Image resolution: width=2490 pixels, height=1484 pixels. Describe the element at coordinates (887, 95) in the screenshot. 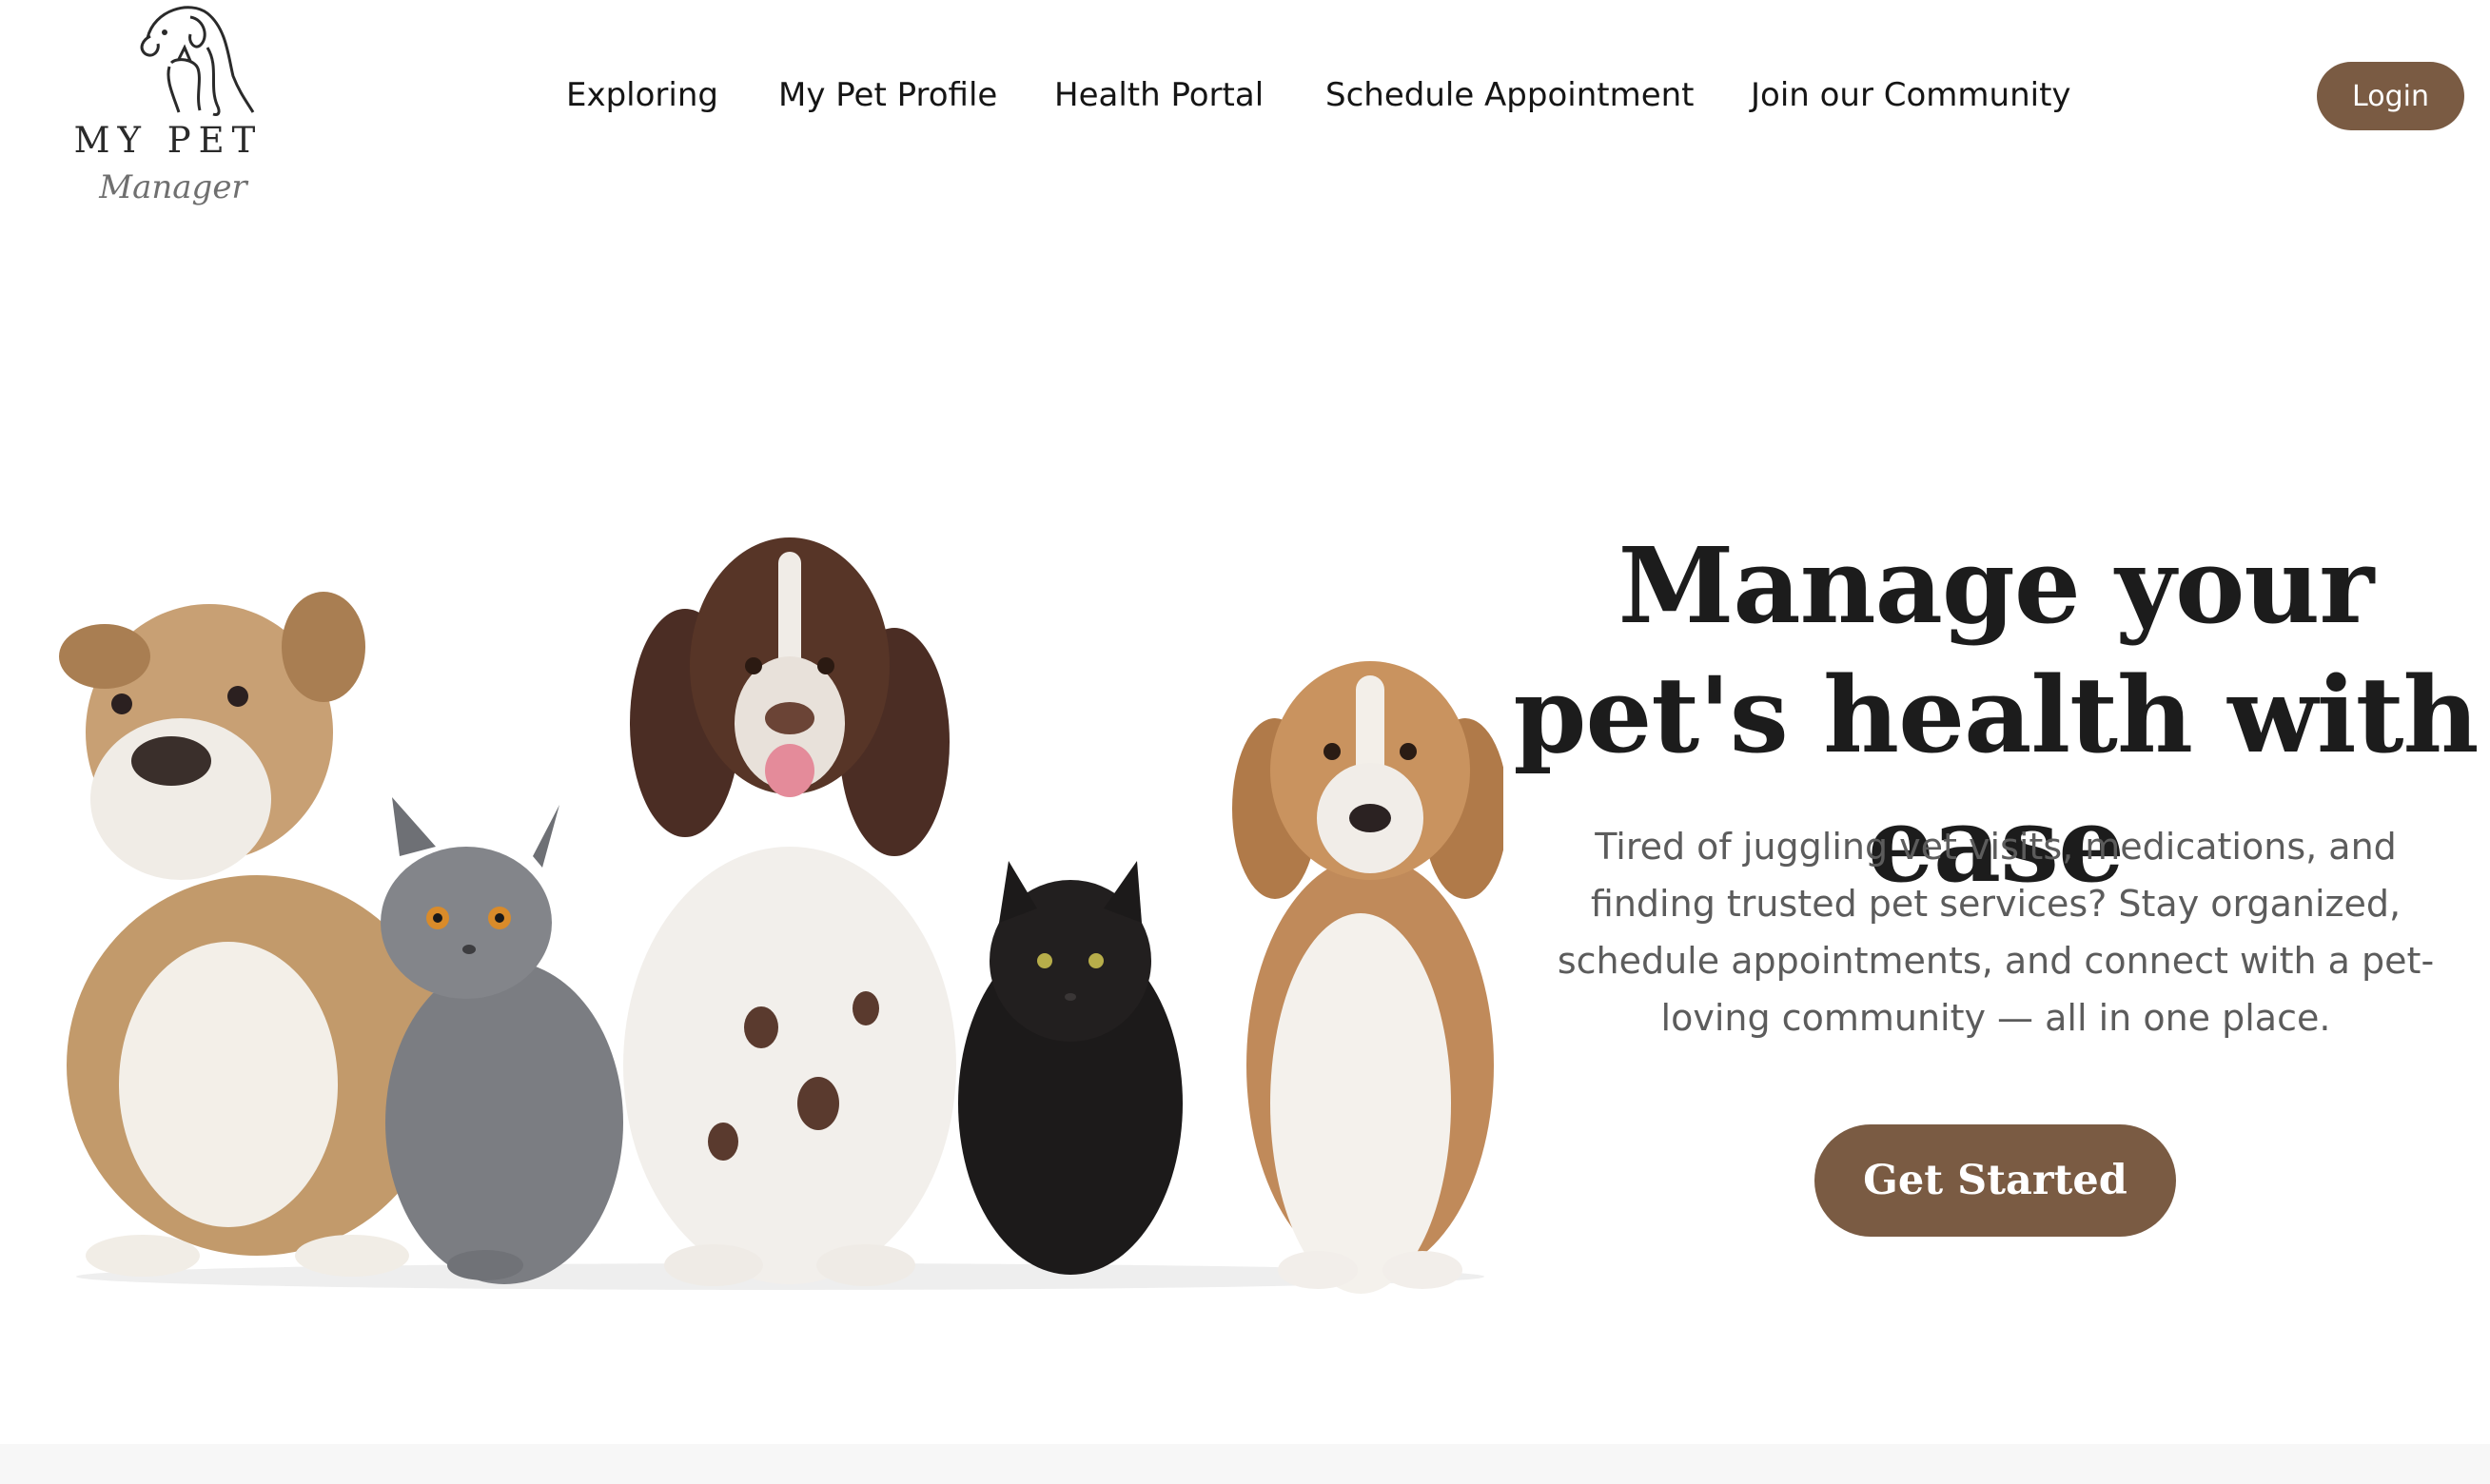

I see `nav-item-my-pet-profile: My Pet Profile` at that location.